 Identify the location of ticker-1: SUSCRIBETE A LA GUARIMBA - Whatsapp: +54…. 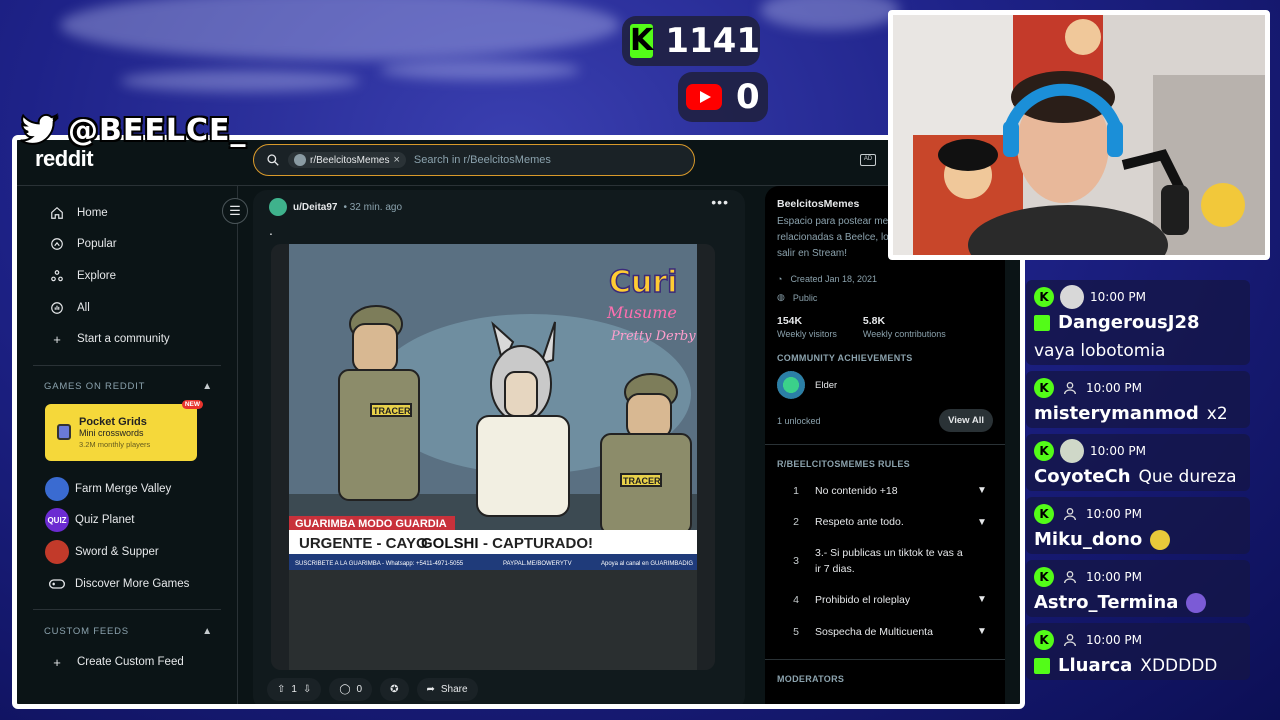
(379, 564).